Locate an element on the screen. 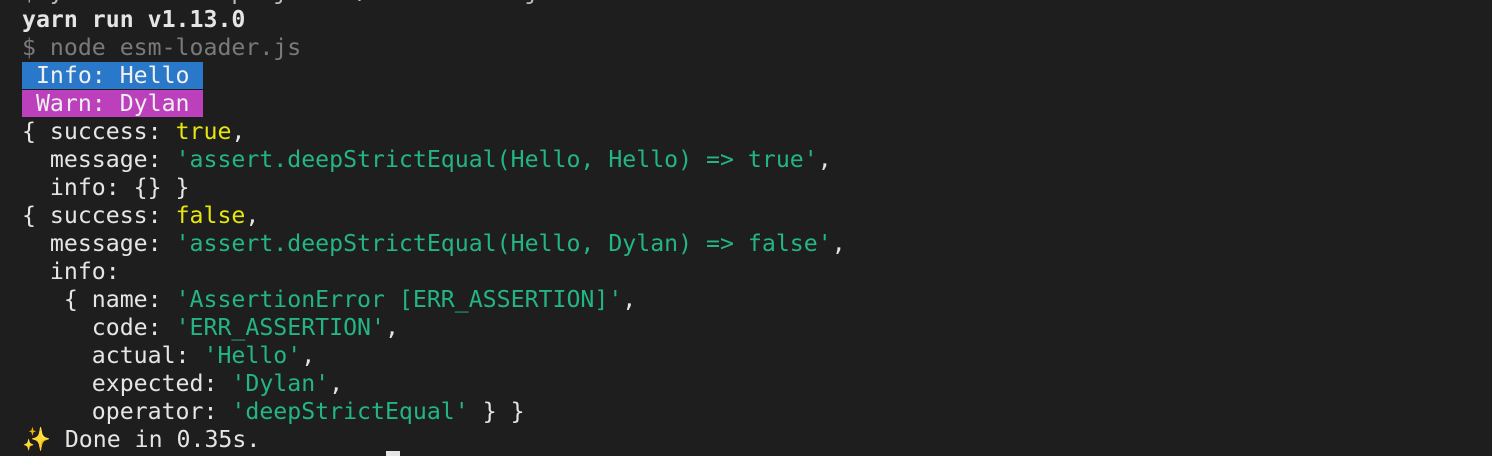 The image size is (1492, 456). terminal-text: actual: is located at coordinates (113, 355).